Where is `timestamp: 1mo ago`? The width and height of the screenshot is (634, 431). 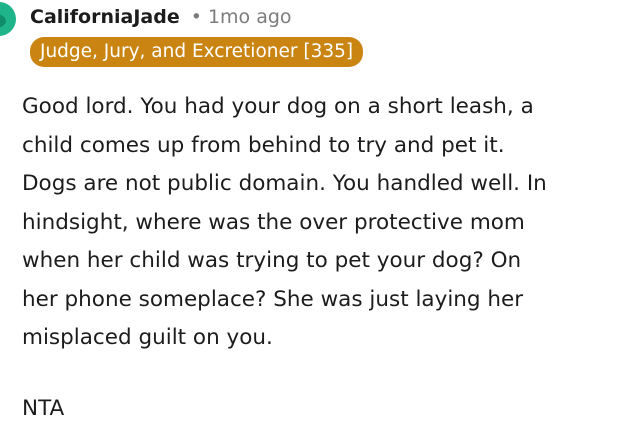 timestamp: 1mo ago is located at coordinates (250, 17).